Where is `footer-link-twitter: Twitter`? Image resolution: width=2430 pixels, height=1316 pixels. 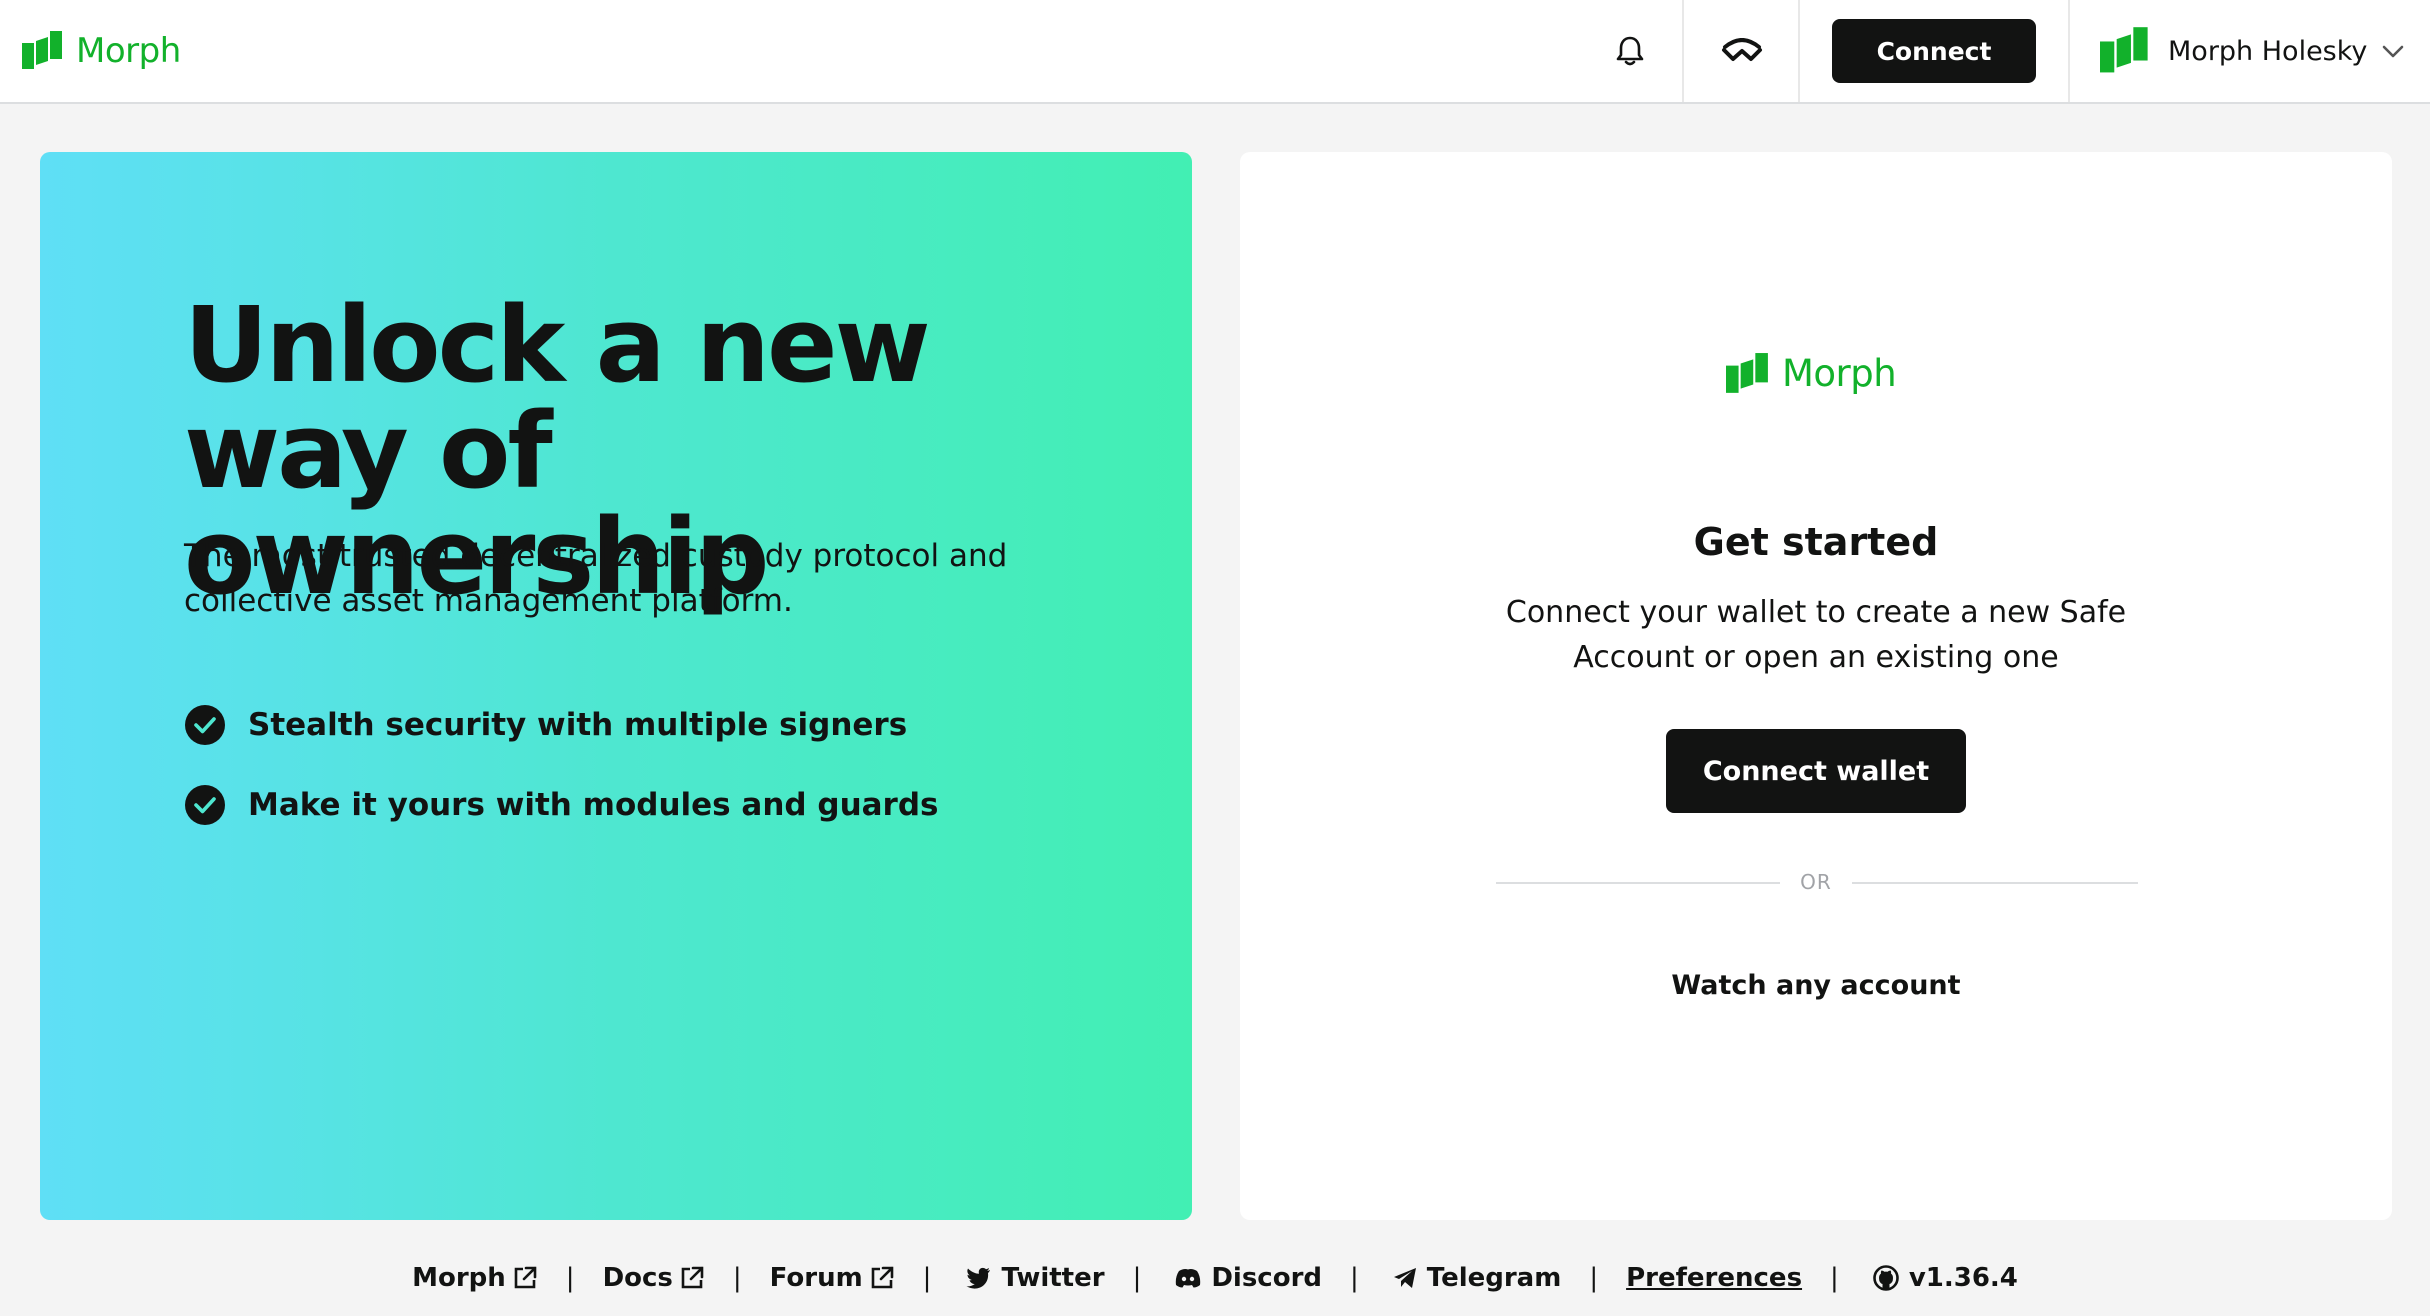 footer-link-twitter: Twitter is located at coordinates (1032, 1278).